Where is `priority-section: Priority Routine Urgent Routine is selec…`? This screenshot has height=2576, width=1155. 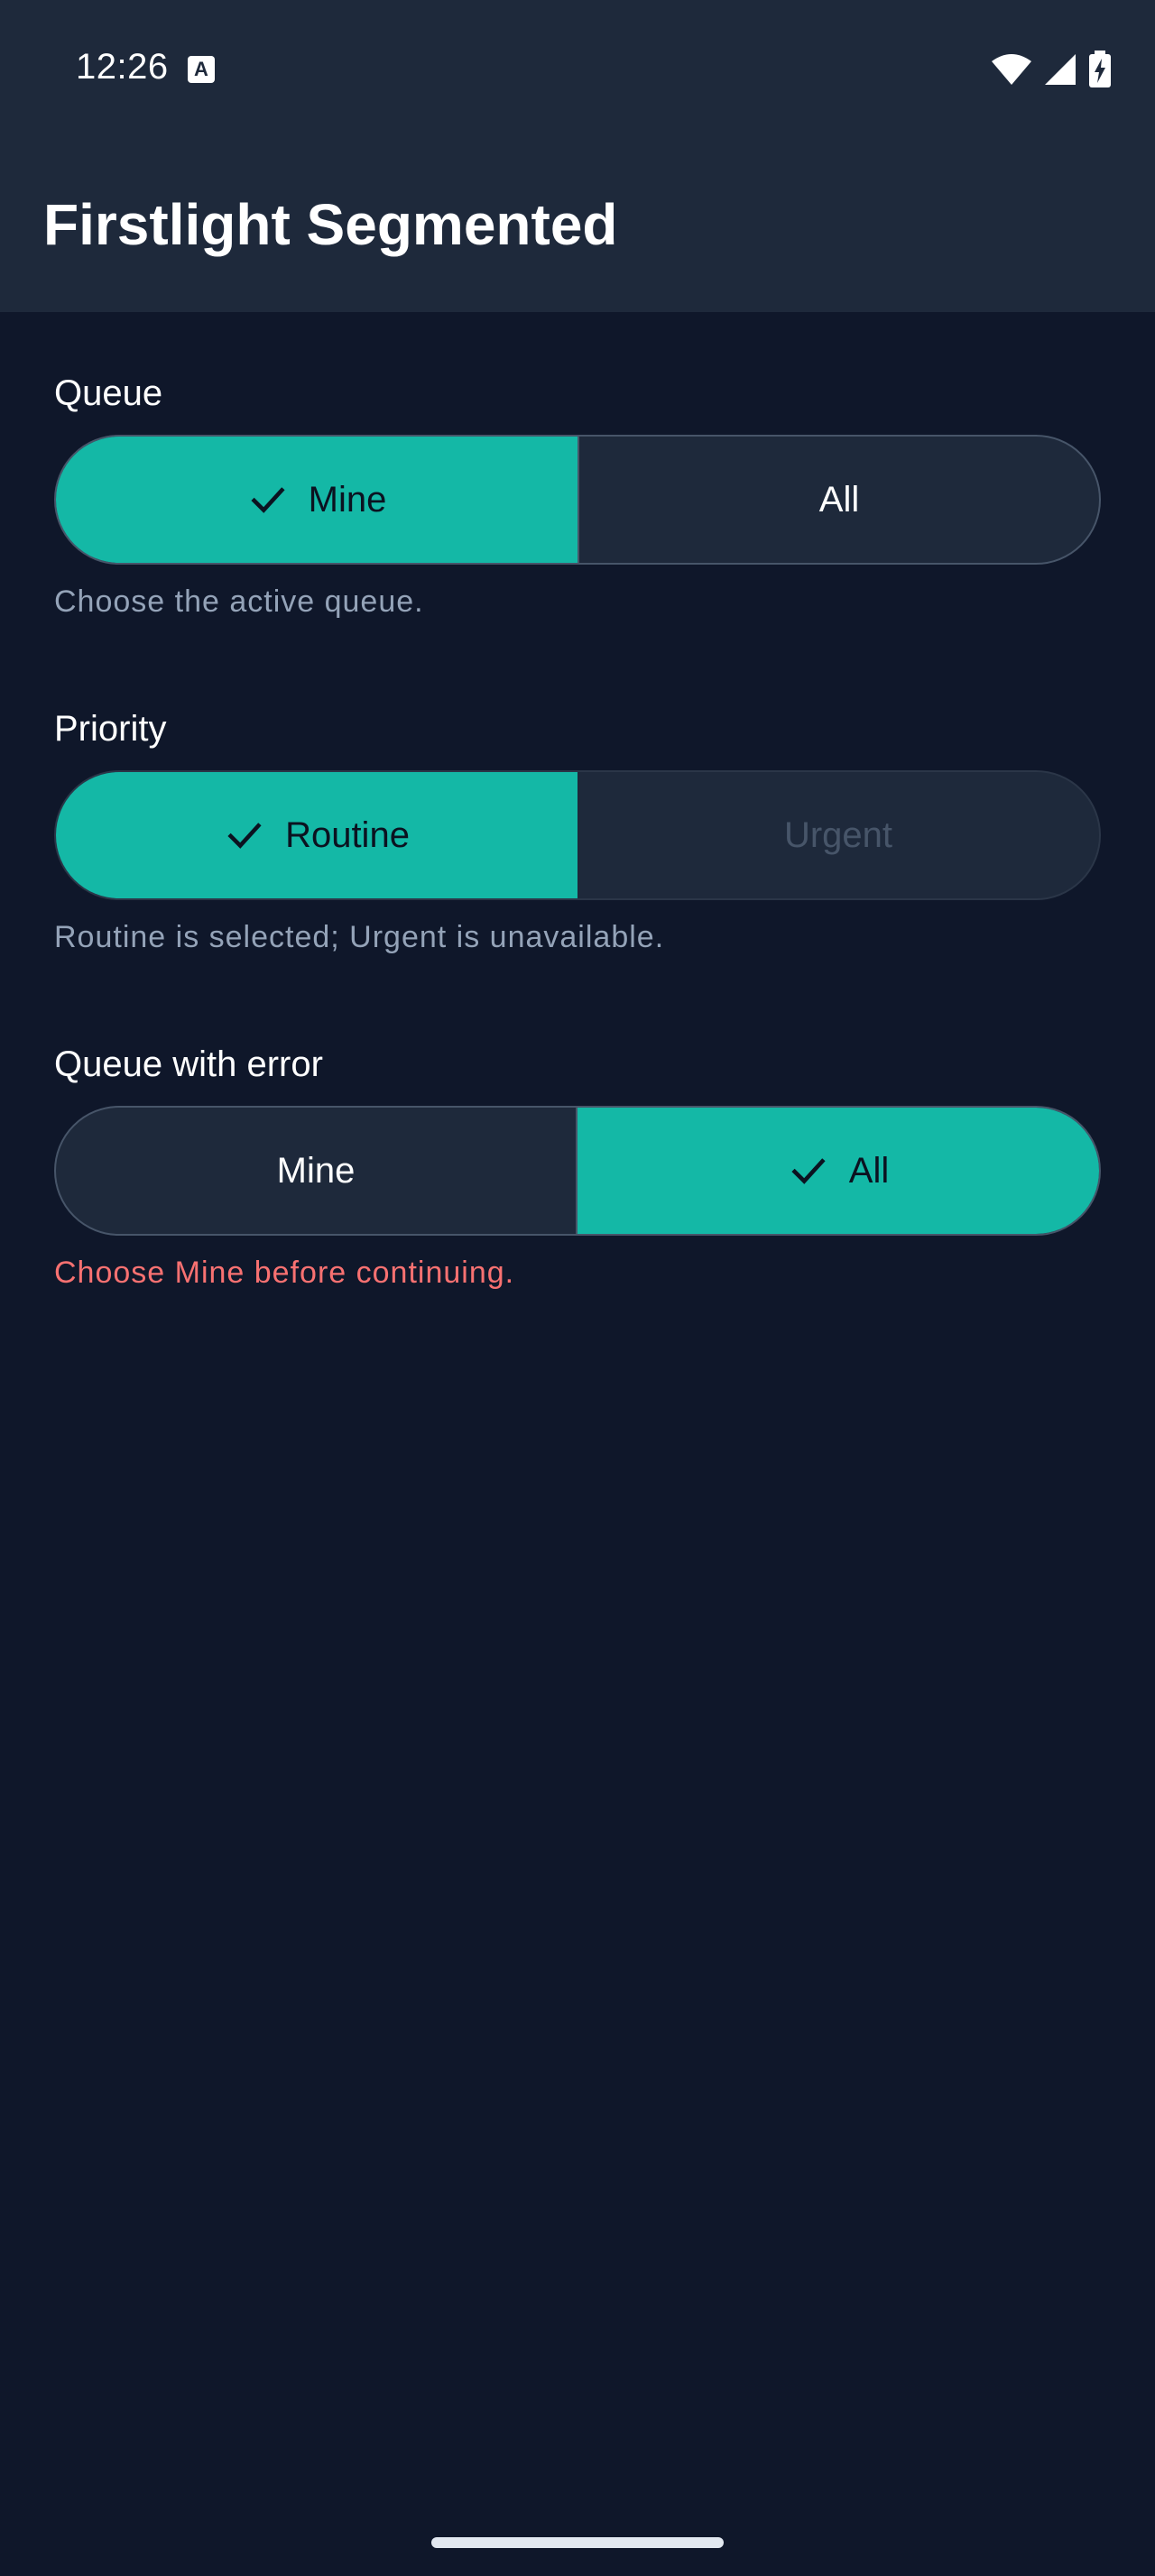
priority-section: Priority Routine Urgent Routine is selec… is located at coordinates (577, 839).